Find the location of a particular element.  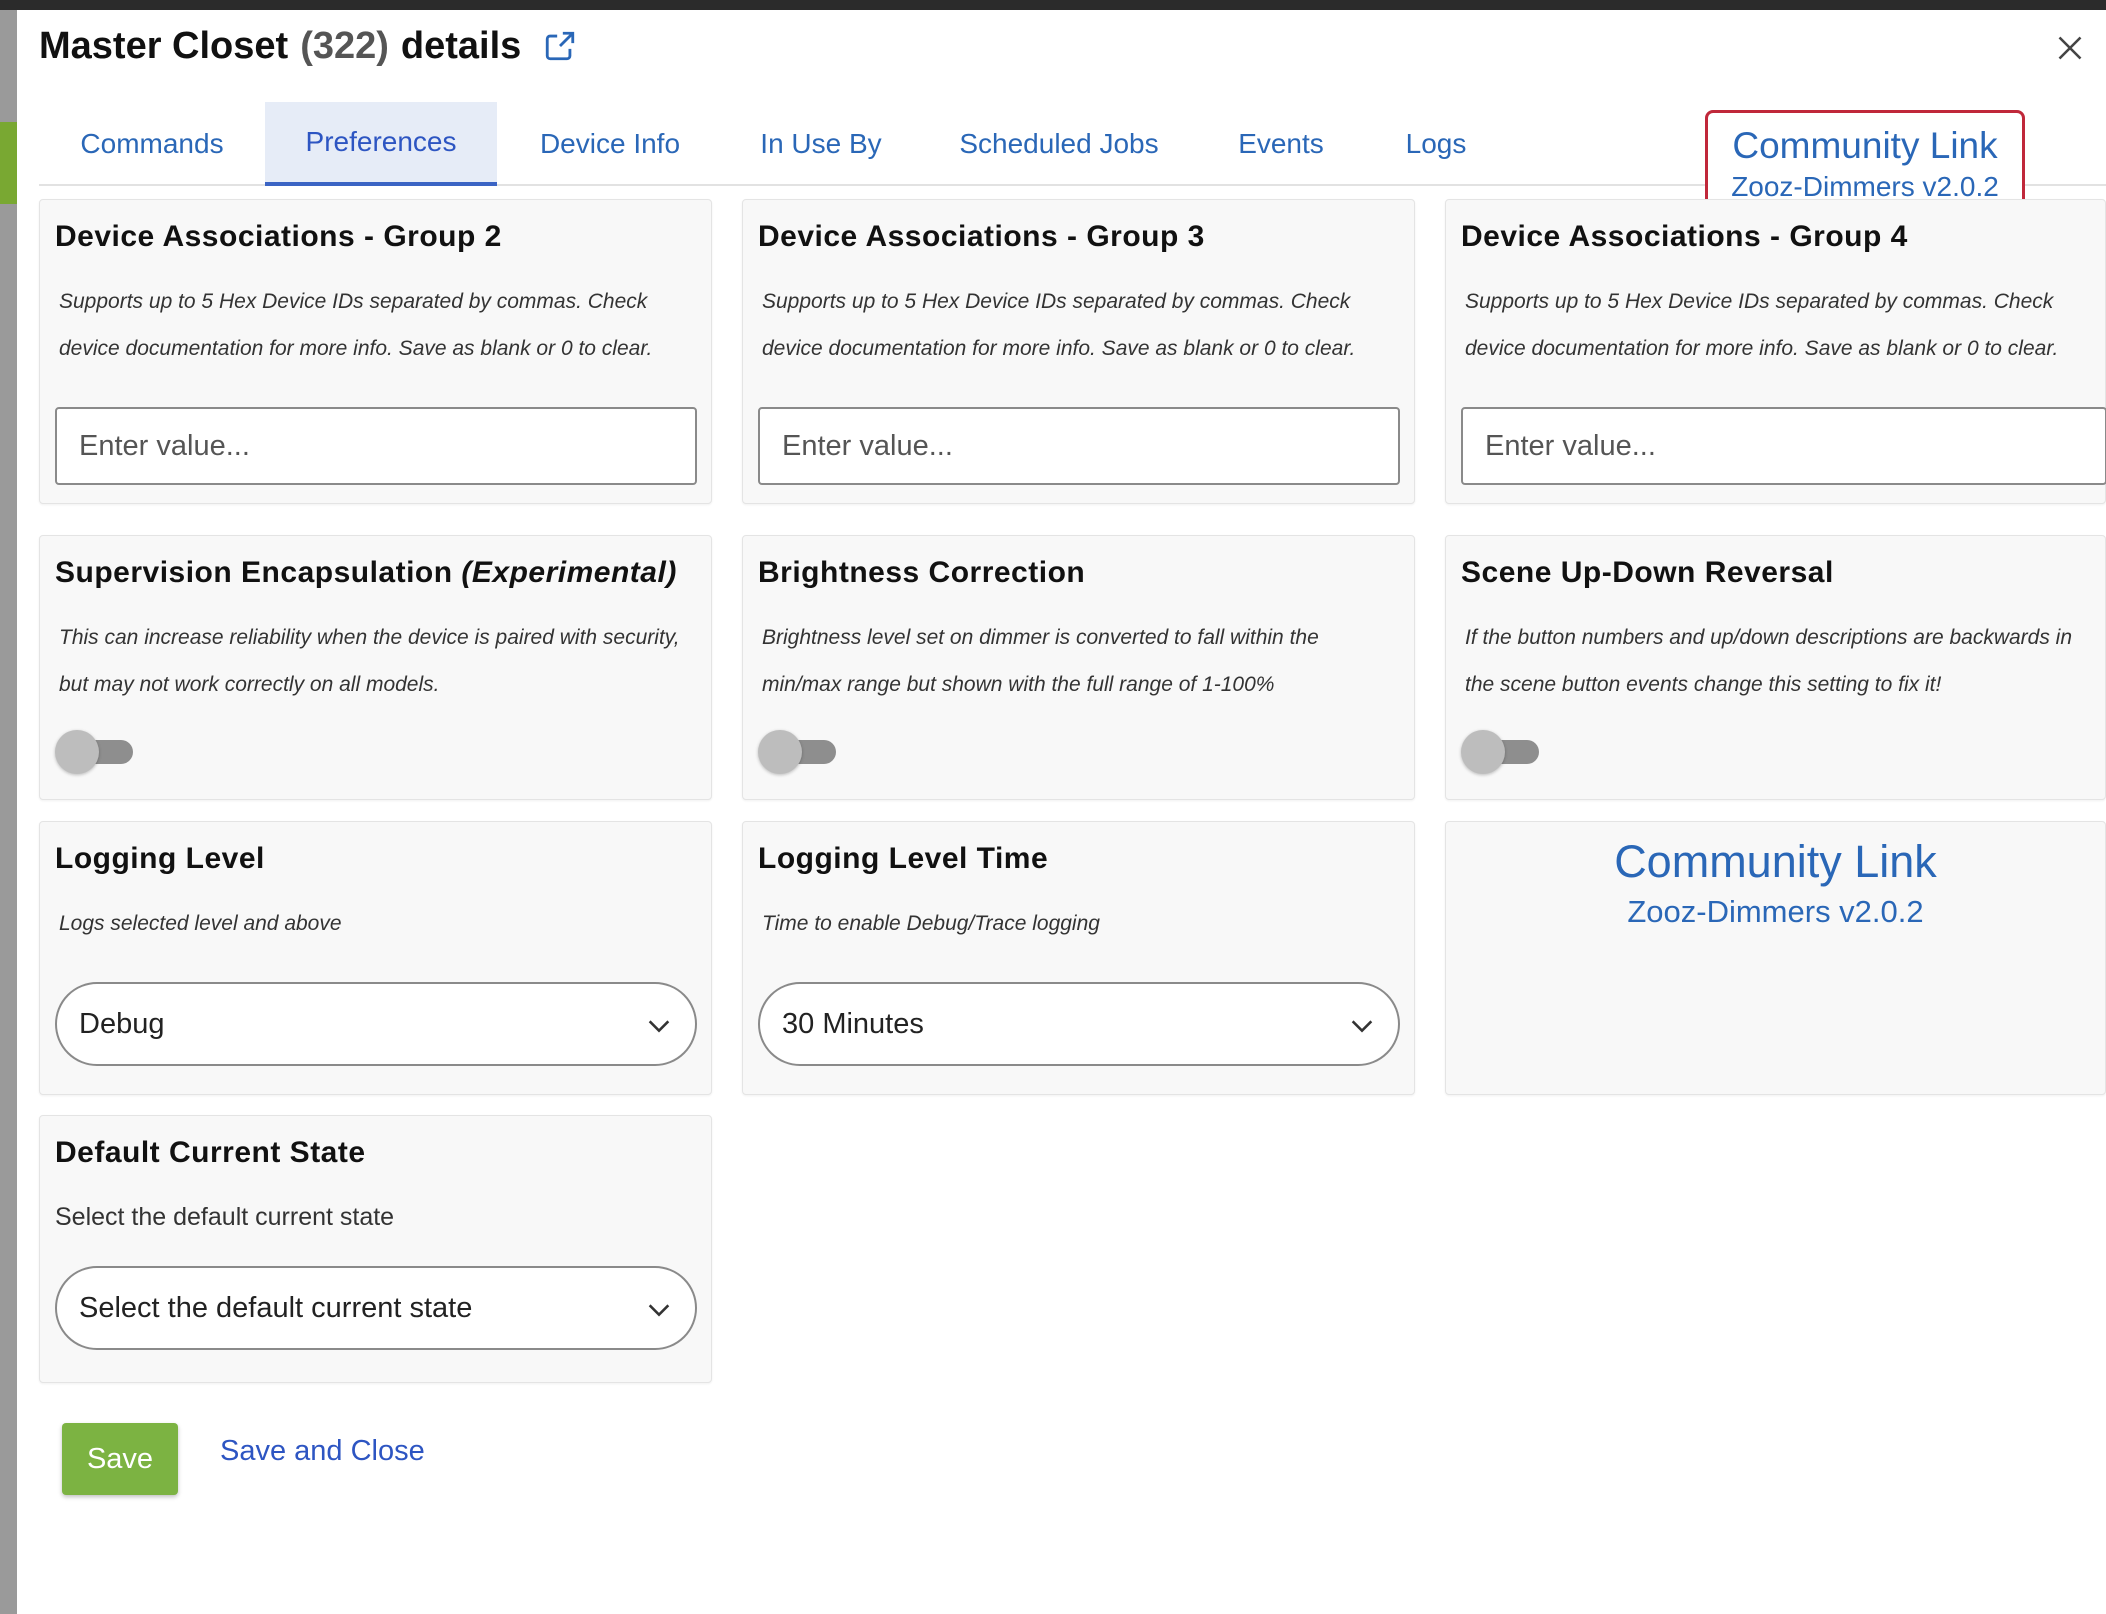

save-and-close-link: Save and Close is located at coordinates (322, 1451).